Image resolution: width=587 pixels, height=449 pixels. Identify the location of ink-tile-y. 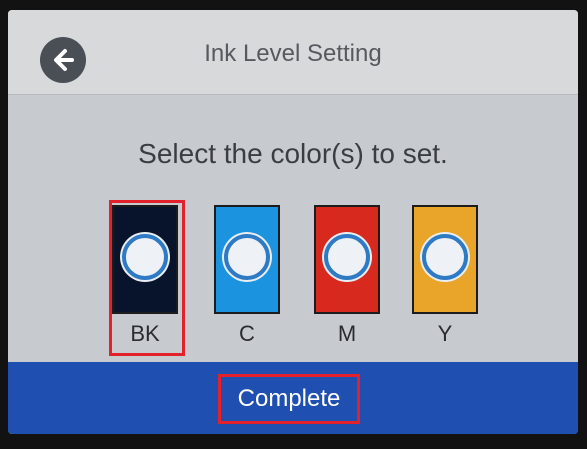
(445, 259).